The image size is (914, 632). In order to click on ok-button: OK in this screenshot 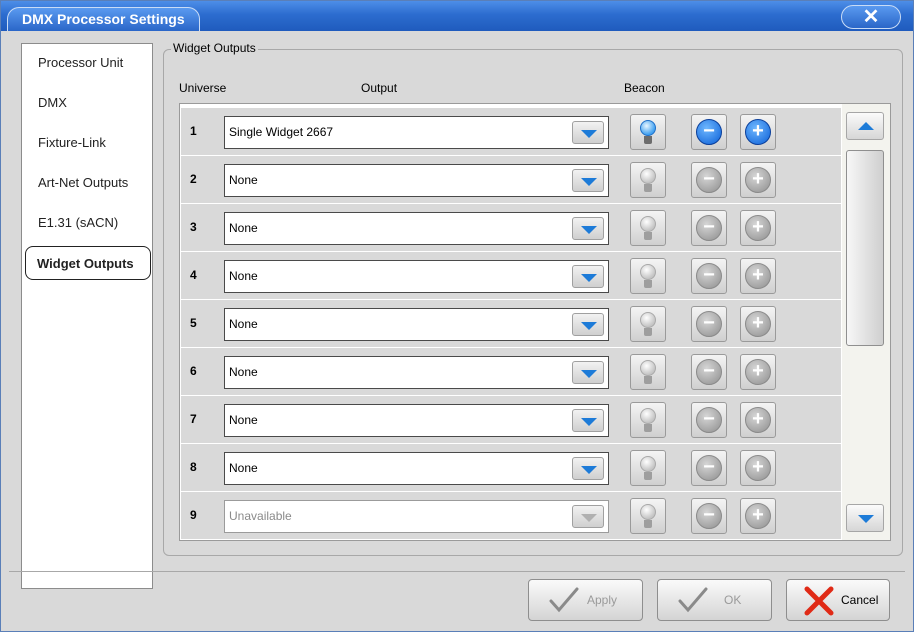, I will do `click(714, 600)`.